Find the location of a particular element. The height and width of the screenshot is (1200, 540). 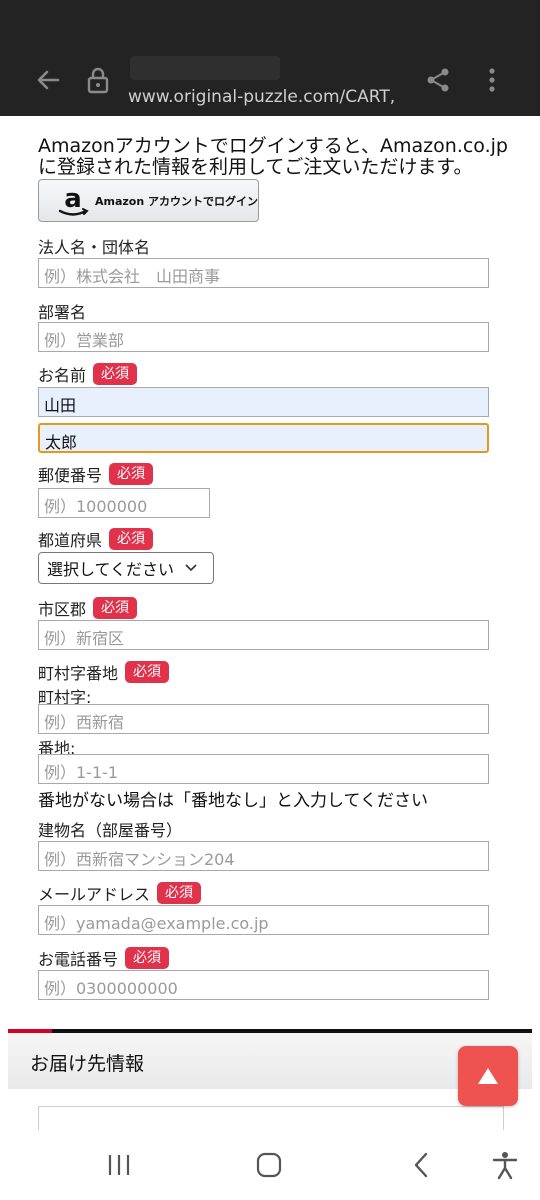

last-name-input: 山田 is located at coordinates (263, 402).